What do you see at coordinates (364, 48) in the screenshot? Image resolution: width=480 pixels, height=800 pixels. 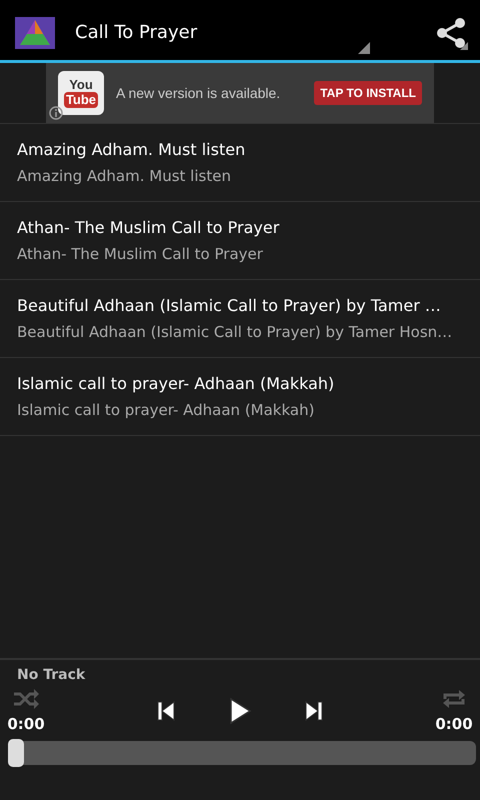 I see `dropdown-corner-icon` at bounding box center [364, 48].